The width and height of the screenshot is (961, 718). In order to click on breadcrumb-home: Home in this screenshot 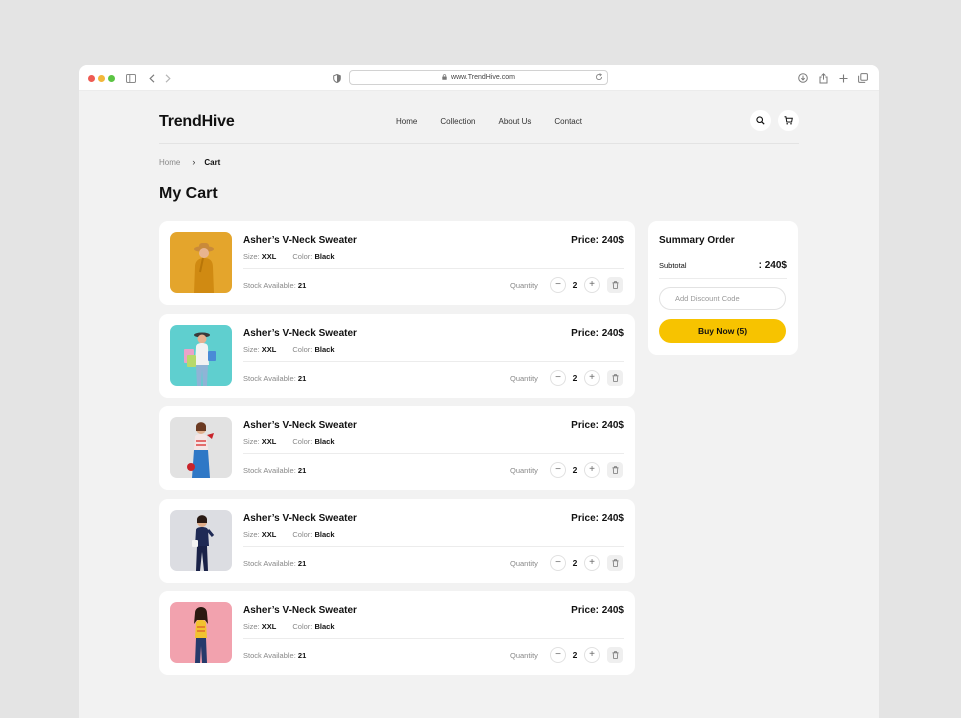, I will do `click(169, 162)`.